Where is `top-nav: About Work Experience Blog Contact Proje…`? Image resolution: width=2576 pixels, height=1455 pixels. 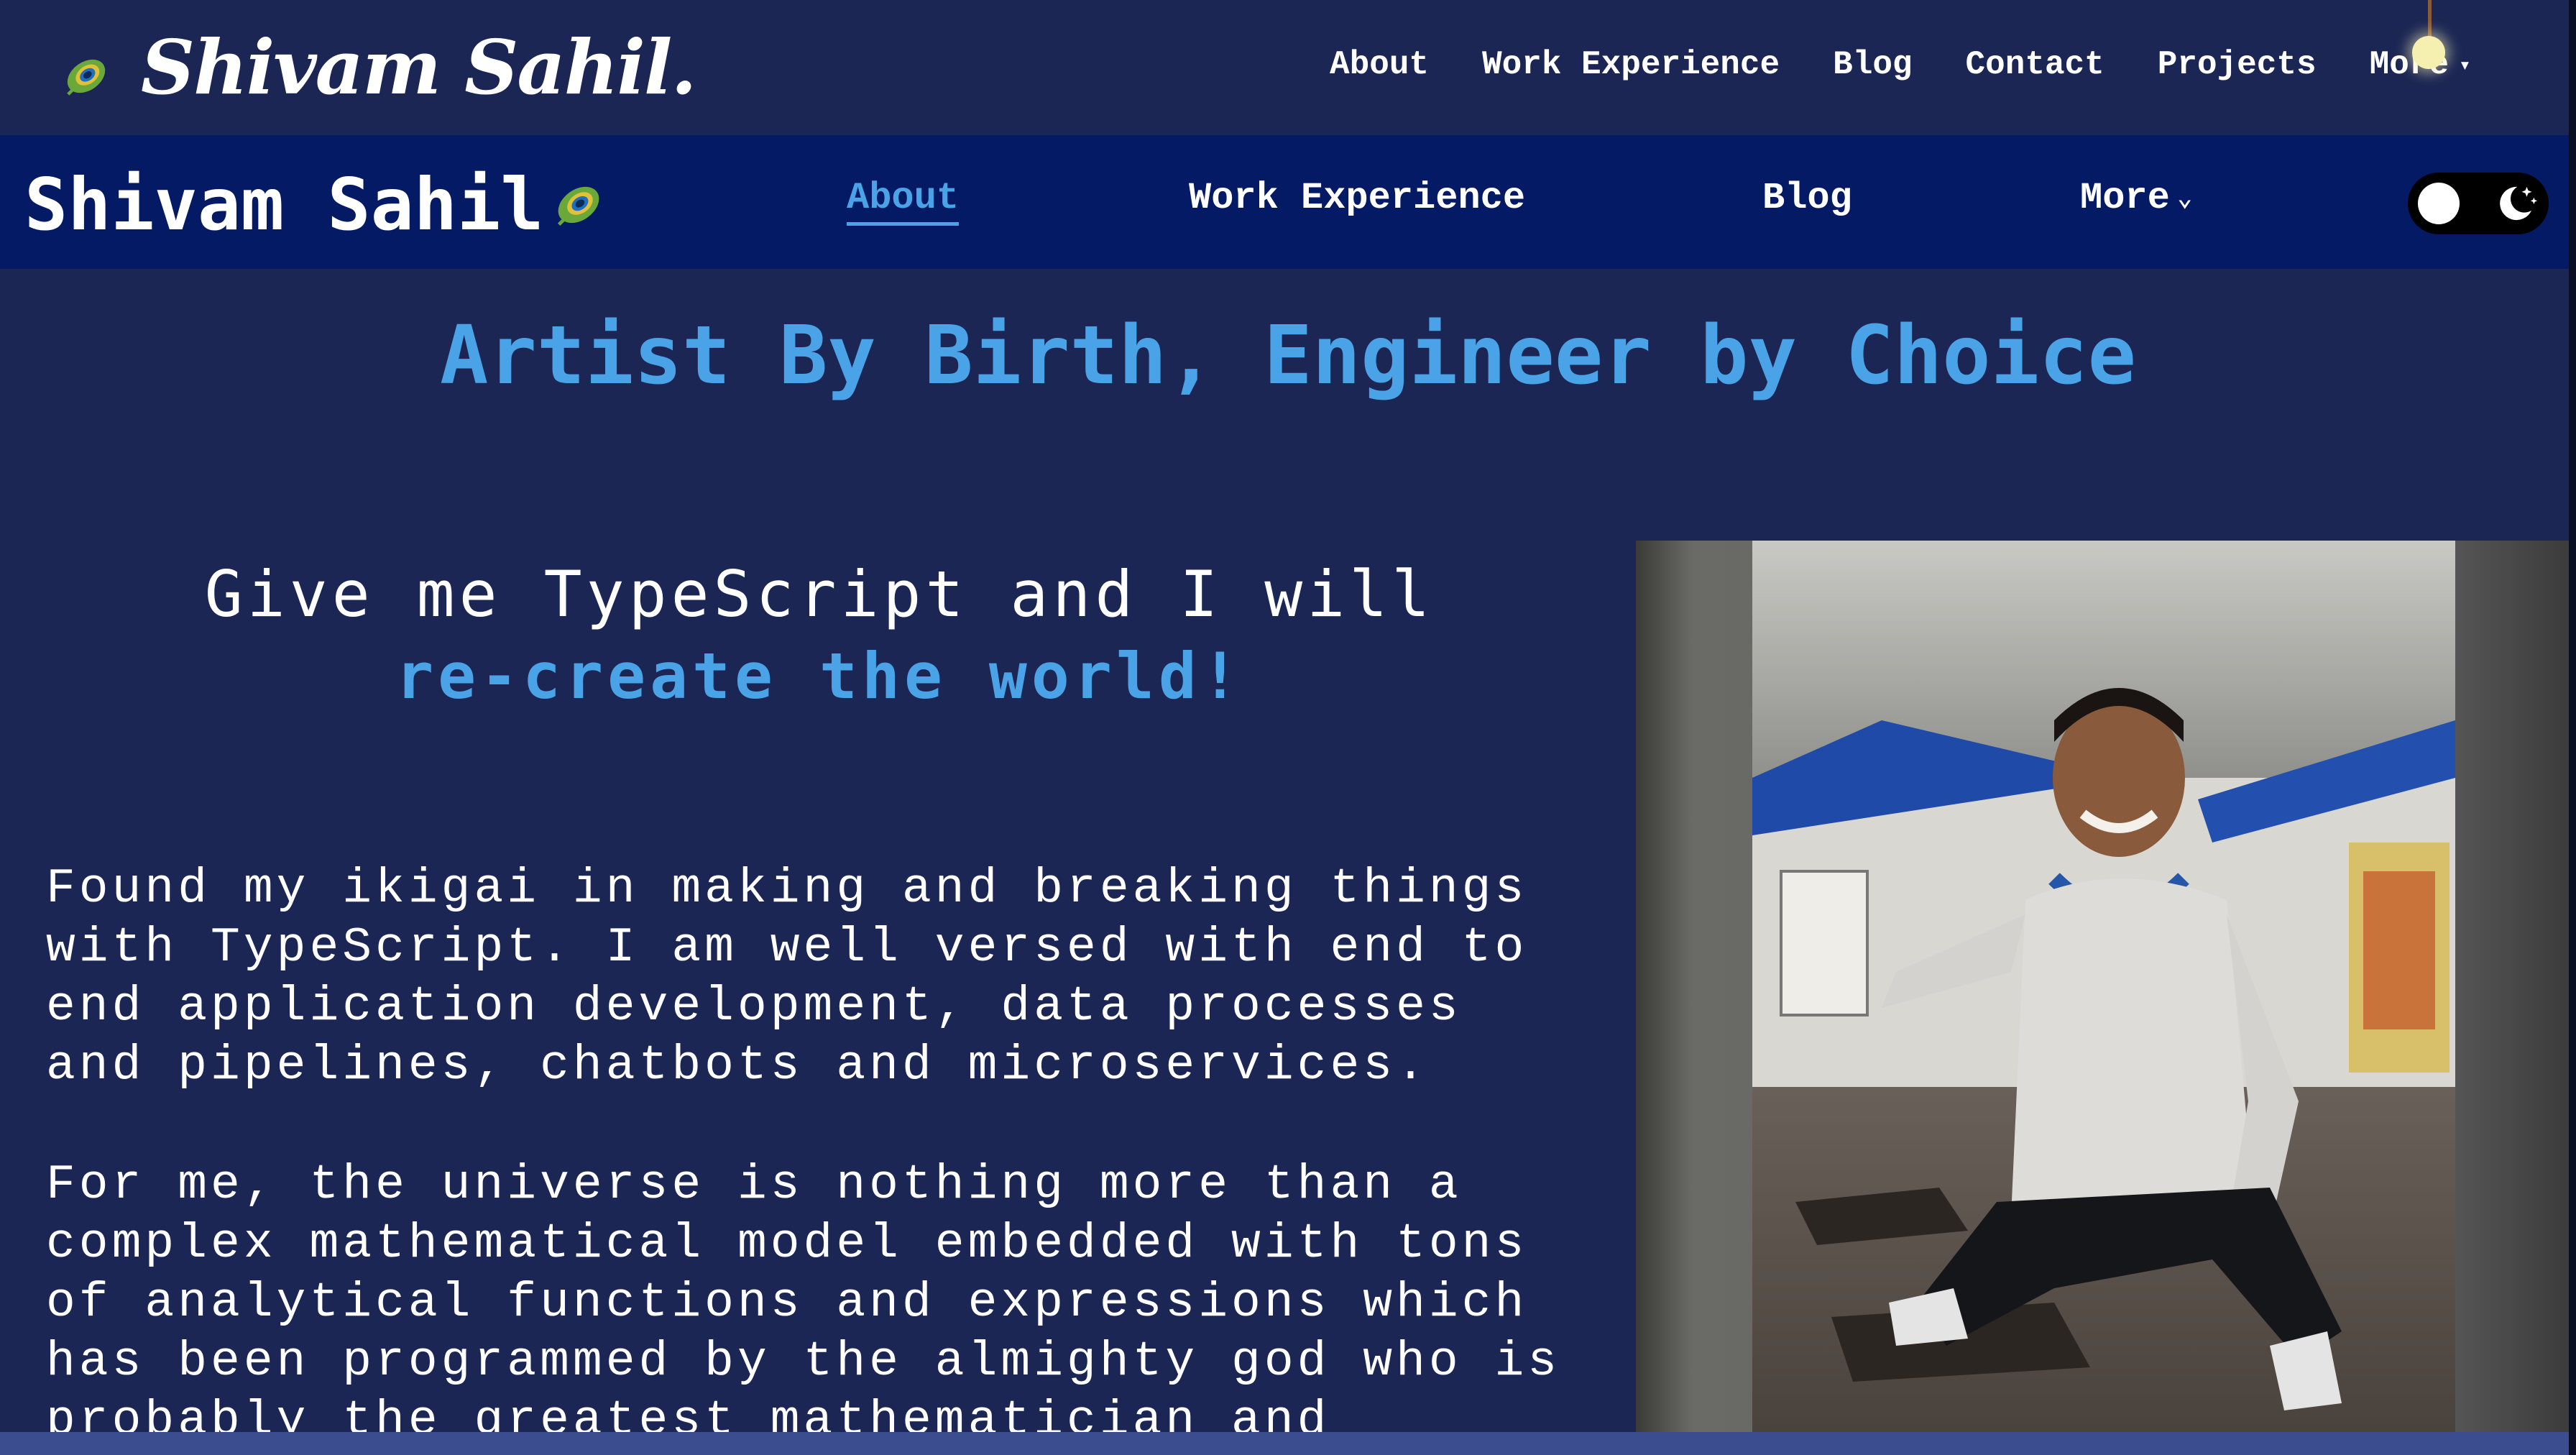
top-nav: About Work Experience Blog Contact Proje… is located at coordinates (1927, 64).